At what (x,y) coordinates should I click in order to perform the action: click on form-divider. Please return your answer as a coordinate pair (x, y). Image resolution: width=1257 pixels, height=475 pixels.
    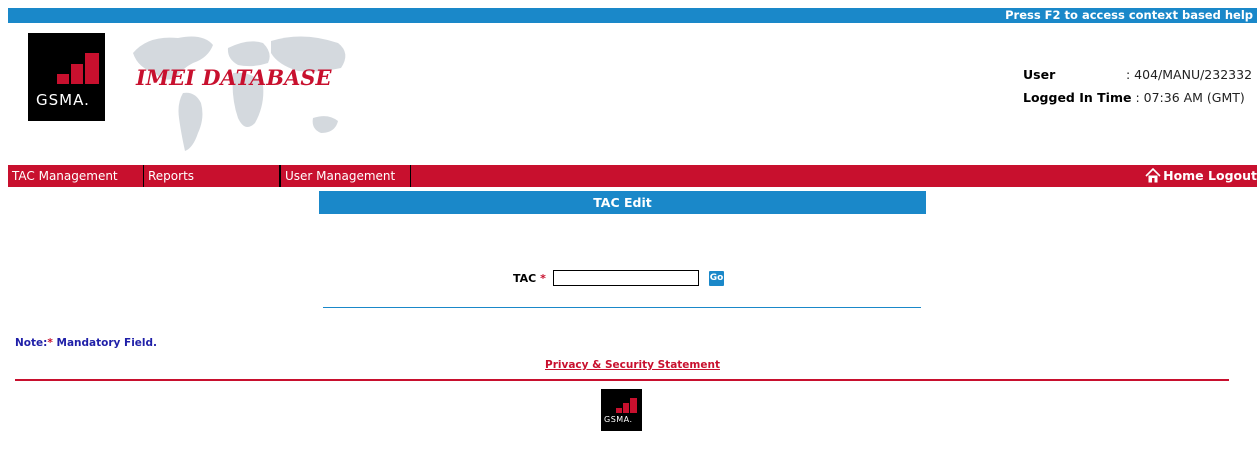
    Looking at the image, I should click on (622, 307).